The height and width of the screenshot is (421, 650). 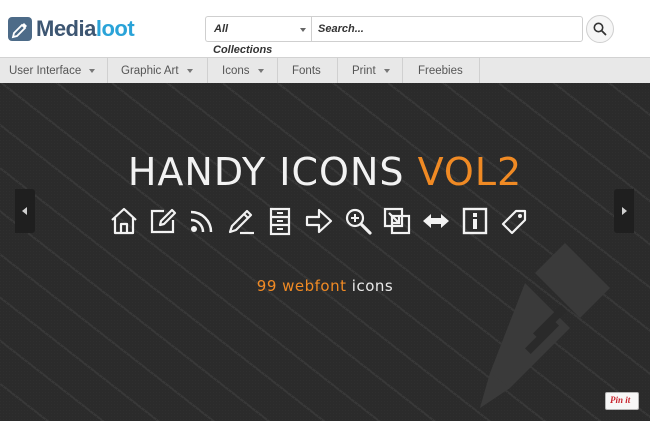 I want to click on pinit-label: Pin it, so click(x=620, y=400).